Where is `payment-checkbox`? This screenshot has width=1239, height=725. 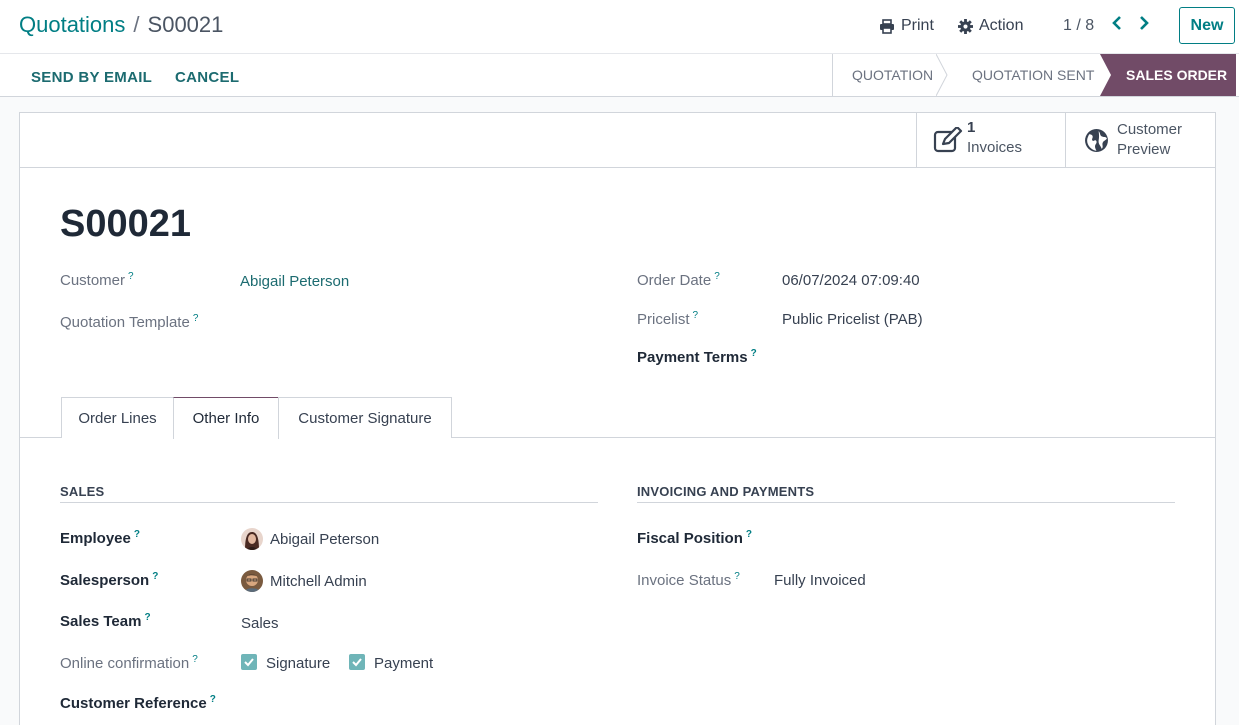 payment-checkbox is located at coordinates (357, 662).